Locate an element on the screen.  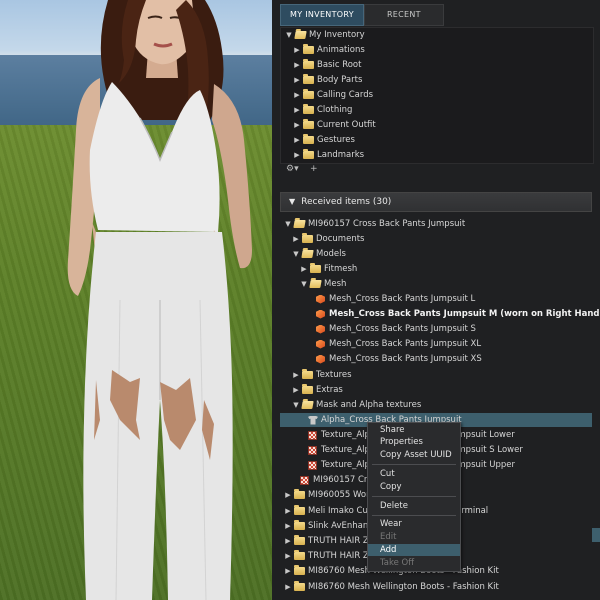
menu-item-share: Share is located at coordinates (414, 430).